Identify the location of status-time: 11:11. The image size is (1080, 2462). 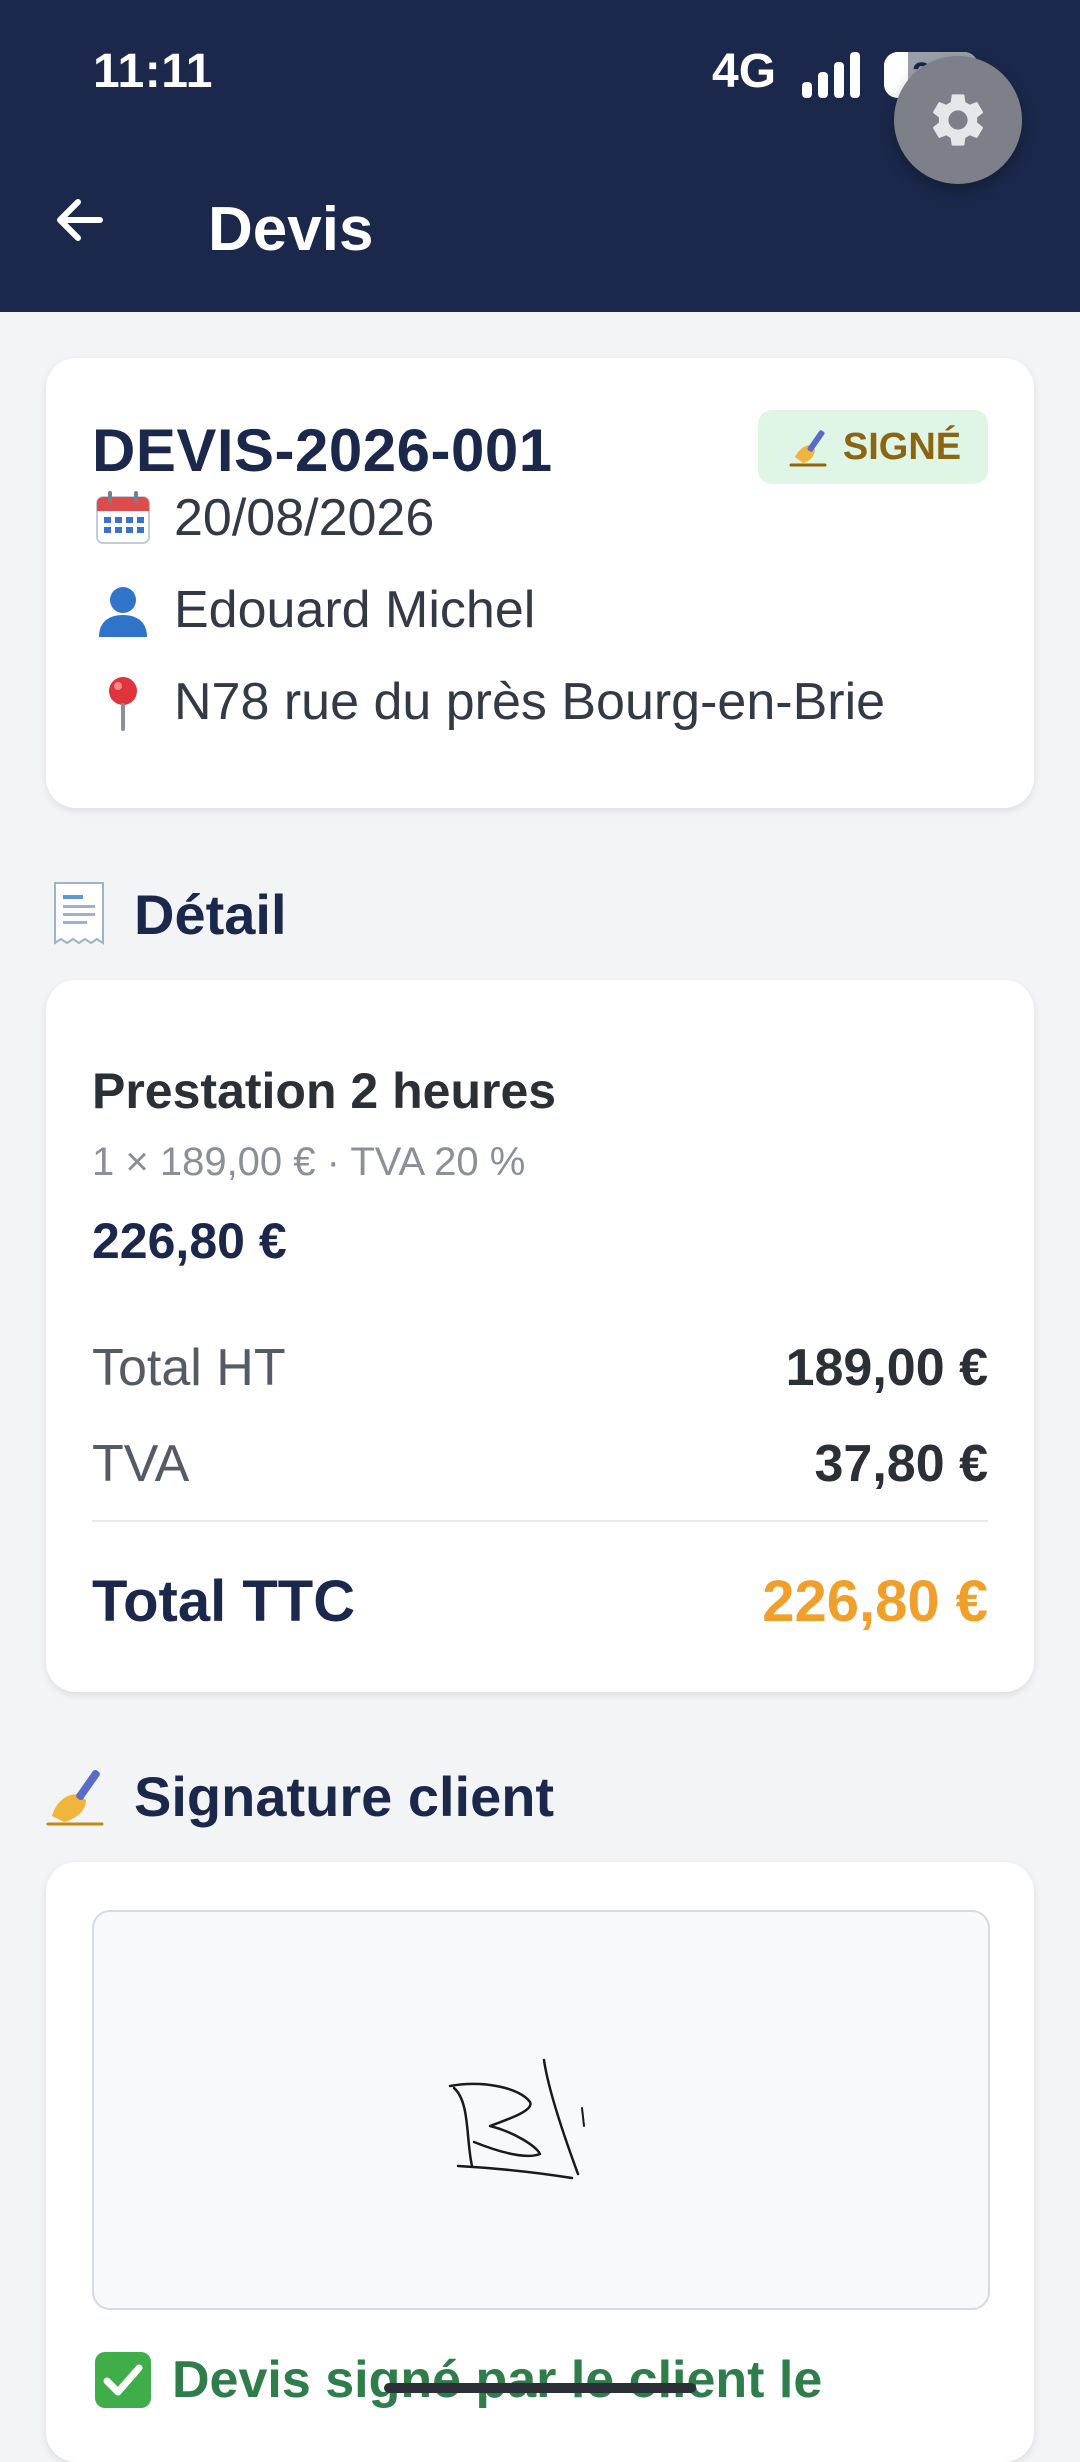
(153, 71).